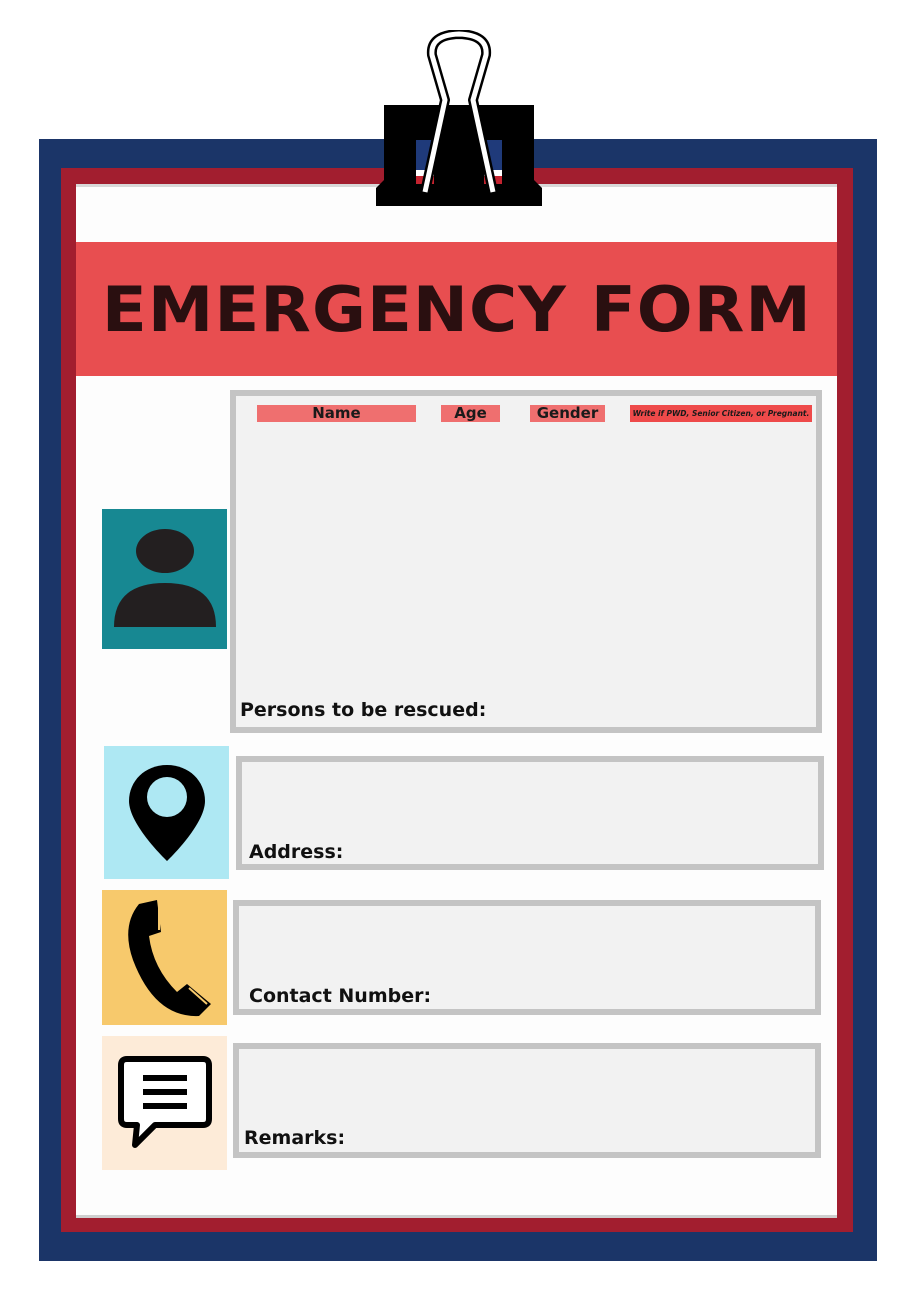  What do you see at coordinates (459, 118) in the screenshot?
I see `binder-clip-icon` at bounding box center [459, 118].